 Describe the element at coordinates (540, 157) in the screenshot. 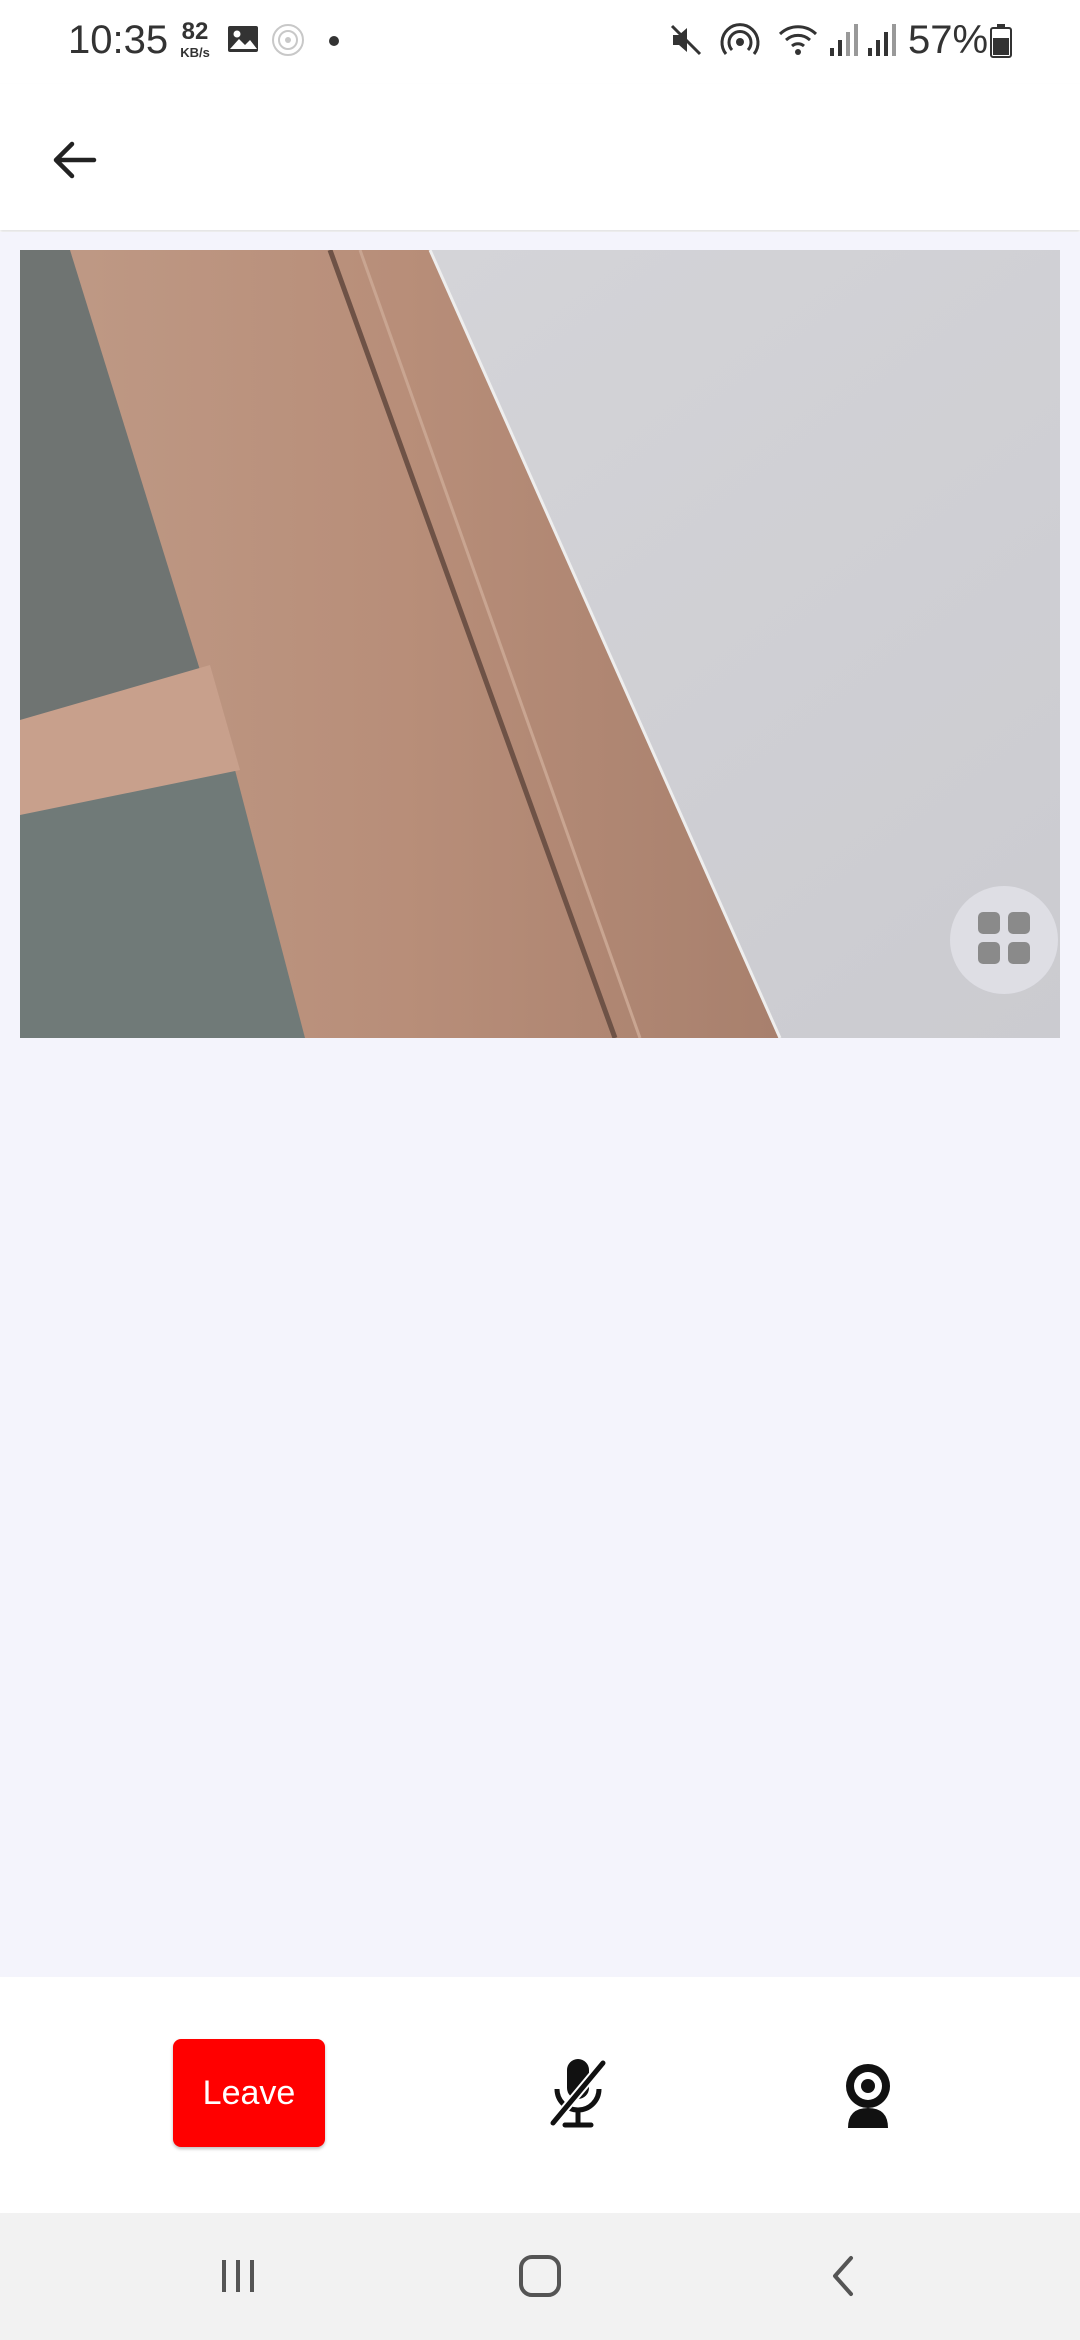

I see `app-bar` at that location.